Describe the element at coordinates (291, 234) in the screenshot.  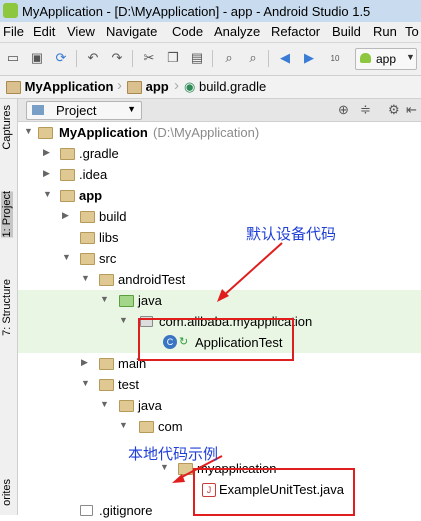
I see `annotation-default-test: 默认设备代码` at that location.